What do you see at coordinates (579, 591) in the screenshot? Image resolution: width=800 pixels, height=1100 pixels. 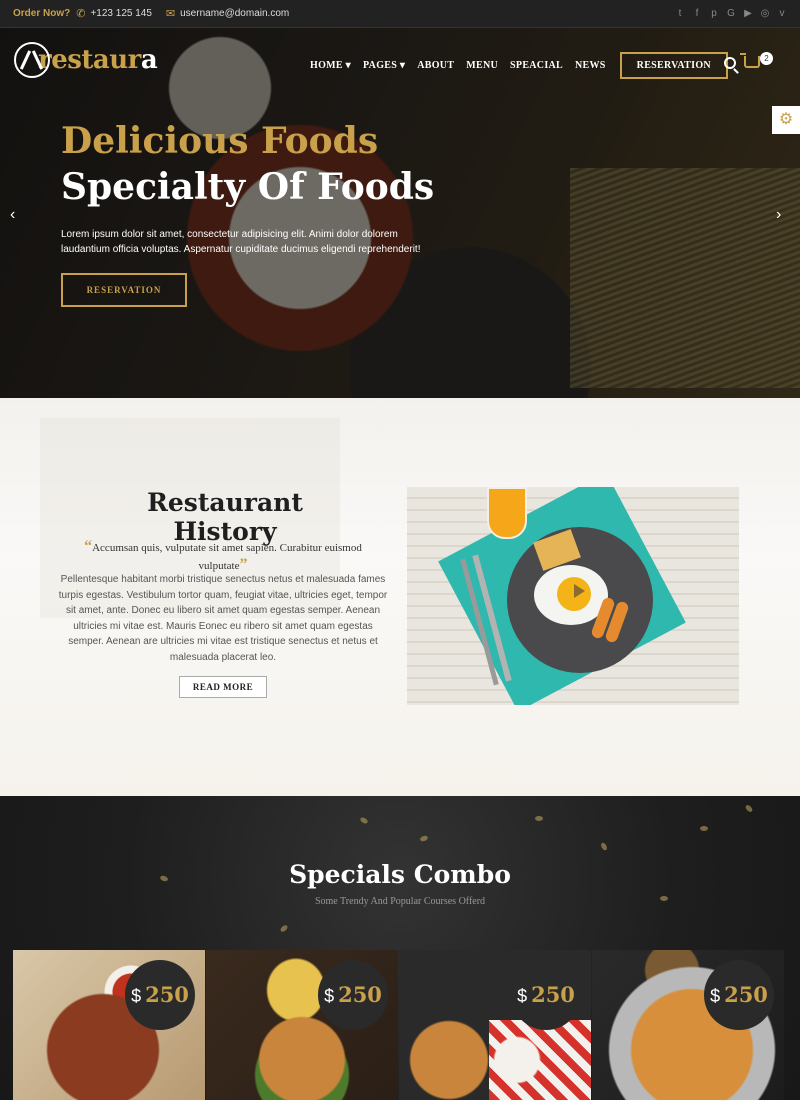 I see `play-icon` at bounding box center [579, 591].